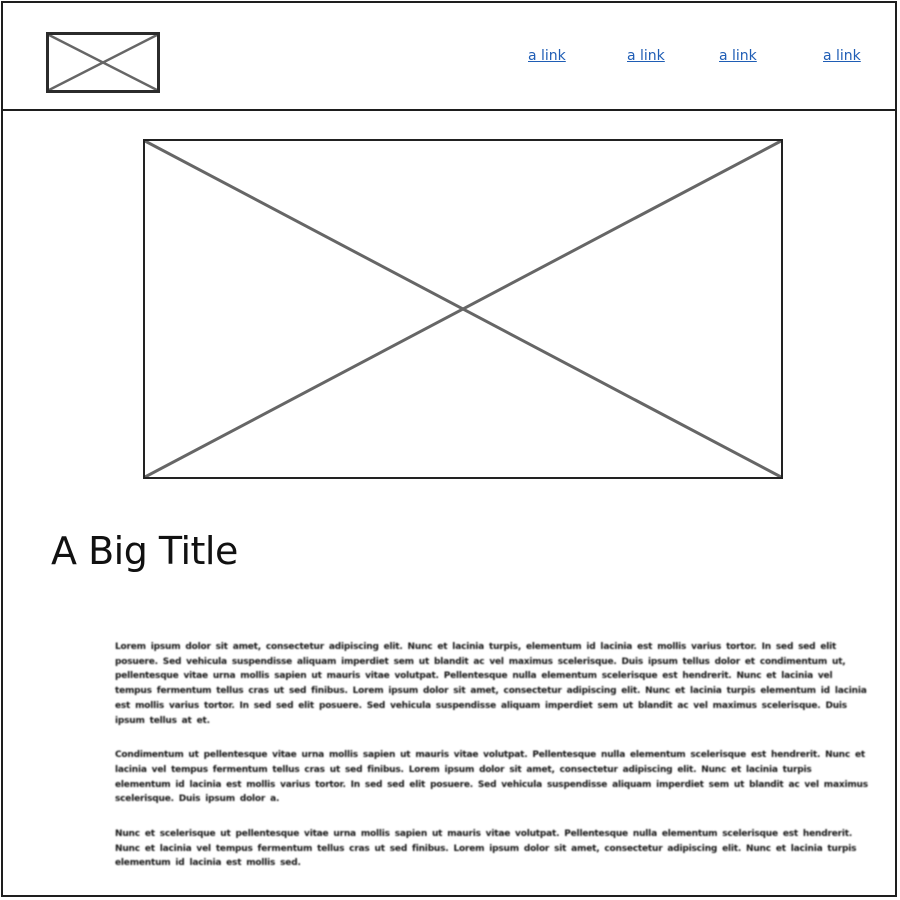 The width and height of the screenshot is (900, 900). I want to click on site-header: a link a link a link a link, so click(449, 57).